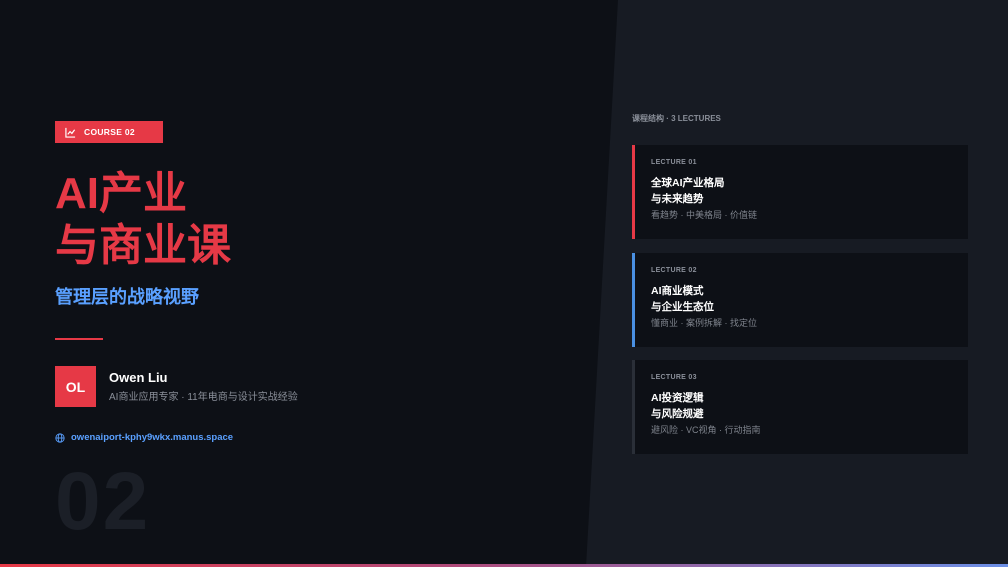  I want to click on lecture-title: 全球AI产业格局 与未来趋势, so click(809, 191).